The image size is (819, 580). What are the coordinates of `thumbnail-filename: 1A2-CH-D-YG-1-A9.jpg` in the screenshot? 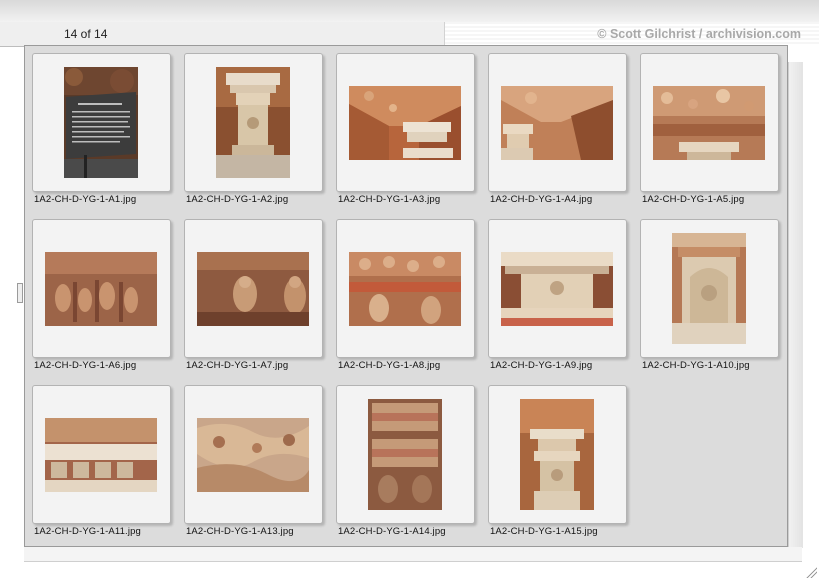 It's located at (541, 365).